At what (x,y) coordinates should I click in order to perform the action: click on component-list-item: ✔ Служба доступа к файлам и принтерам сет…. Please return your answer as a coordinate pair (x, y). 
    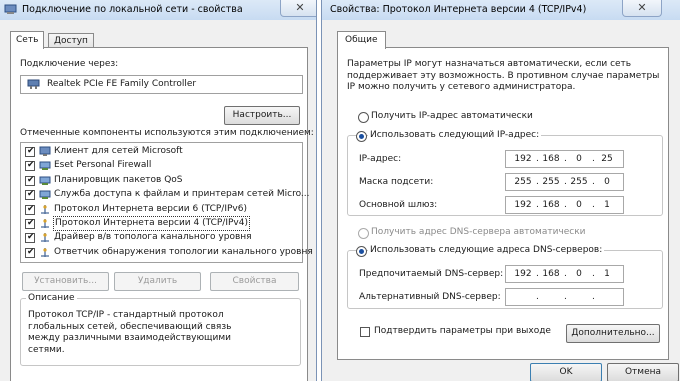
    Looking at the image, I should click on (166, 194).